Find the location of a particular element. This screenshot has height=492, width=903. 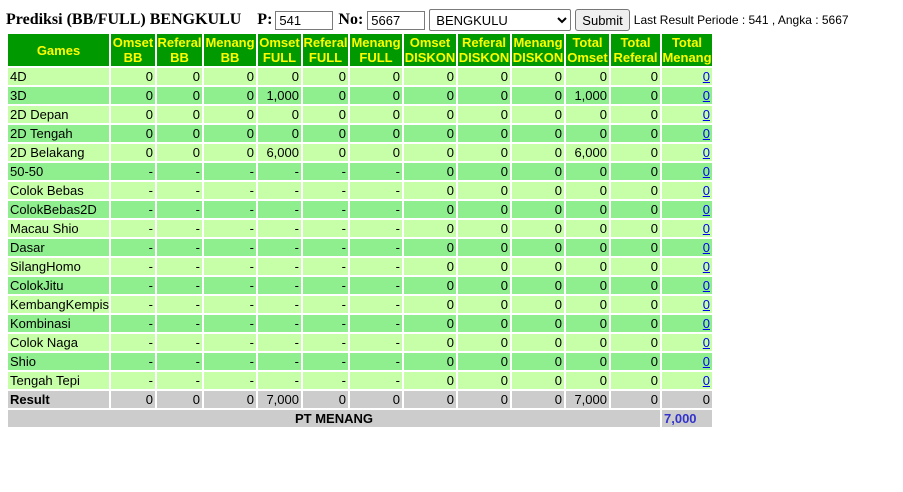

number-input is located at coordinates (396, 20).